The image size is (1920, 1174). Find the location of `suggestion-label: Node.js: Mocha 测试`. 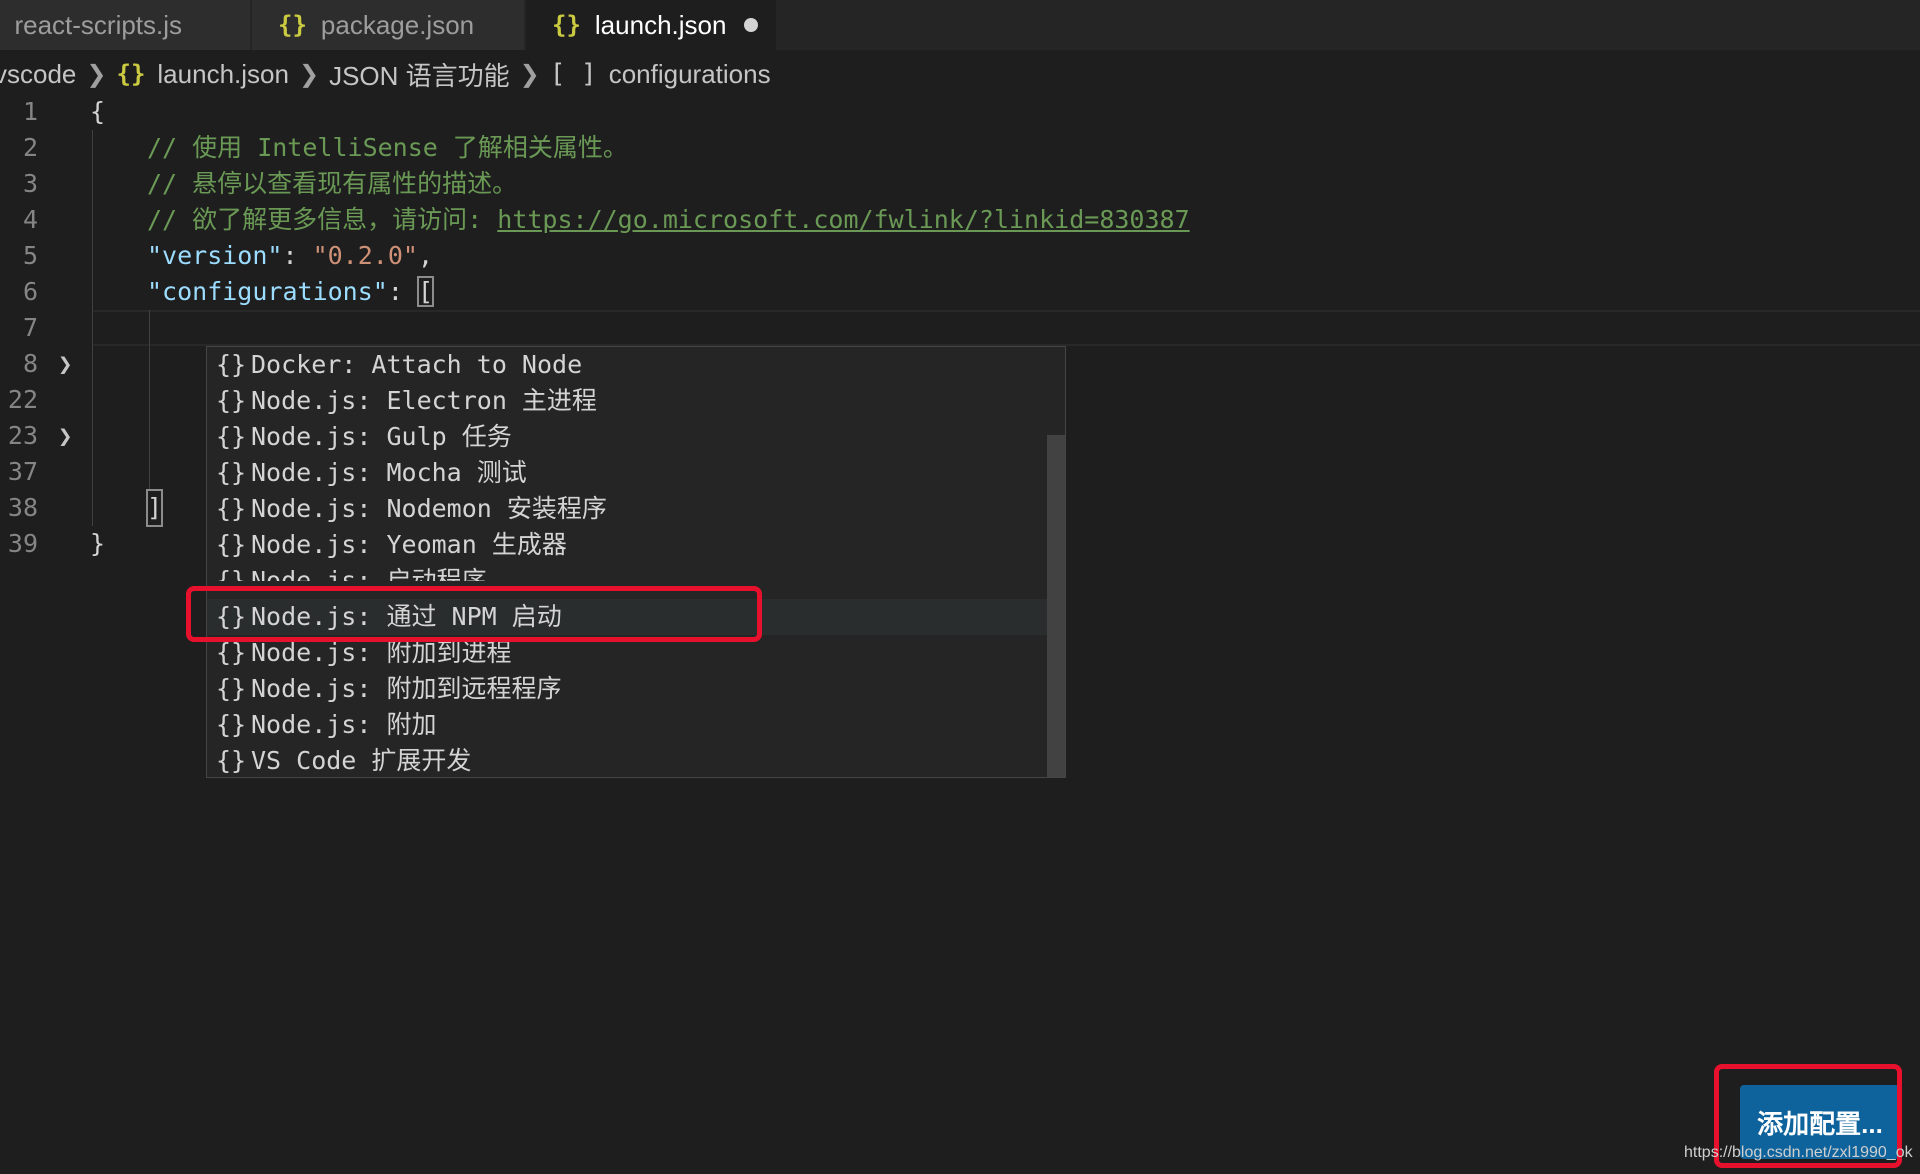

suggestion-label: Node.js: Mocha 测试 is located at coordinates (389, 472).